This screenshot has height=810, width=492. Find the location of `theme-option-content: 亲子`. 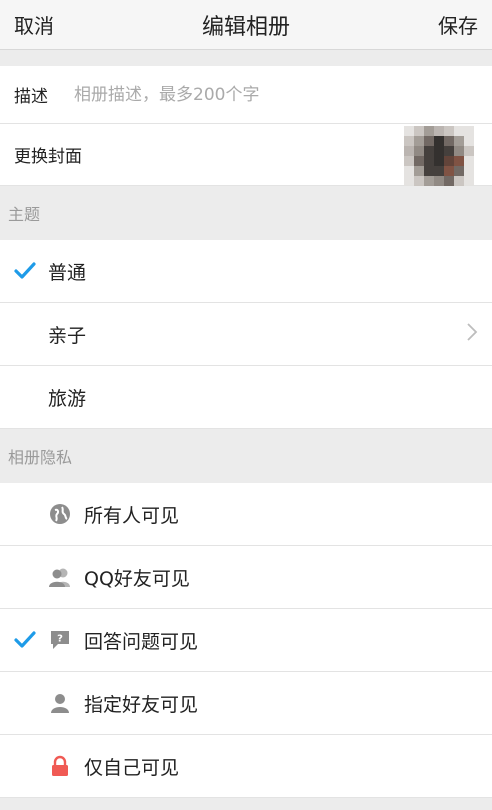

theme-option-content: 亲子 is located at coordinates (50, 334).